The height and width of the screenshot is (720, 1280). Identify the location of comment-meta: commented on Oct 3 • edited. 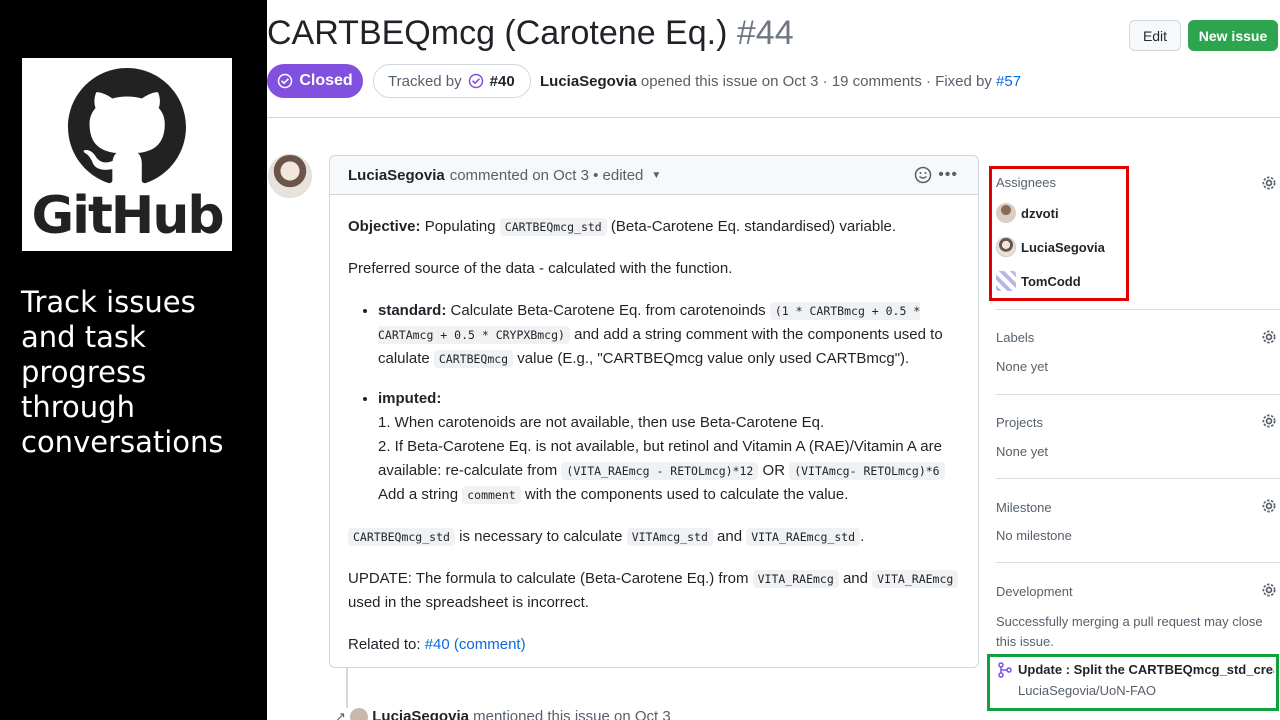
(547, 175).